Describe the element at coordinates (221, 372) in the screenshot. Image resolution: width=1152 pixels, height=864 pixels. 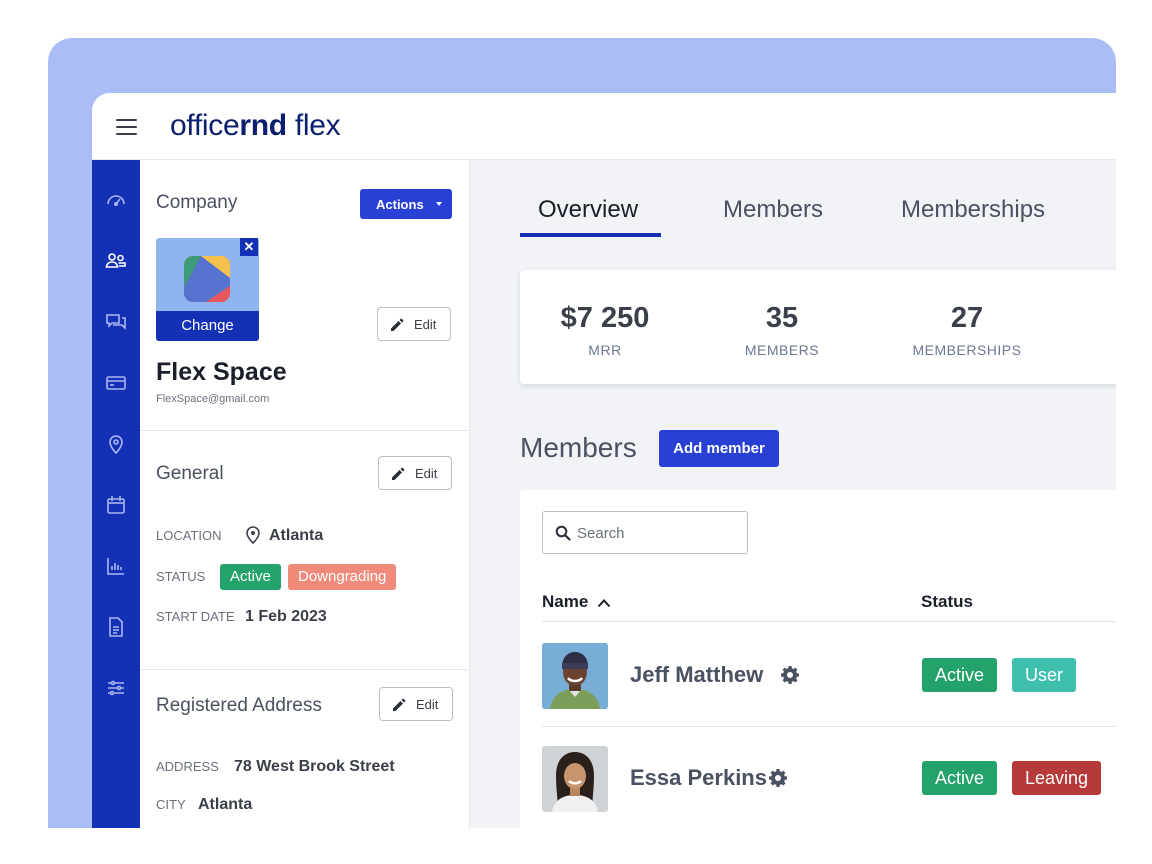
I see `company-name: Flex Space` at that location.